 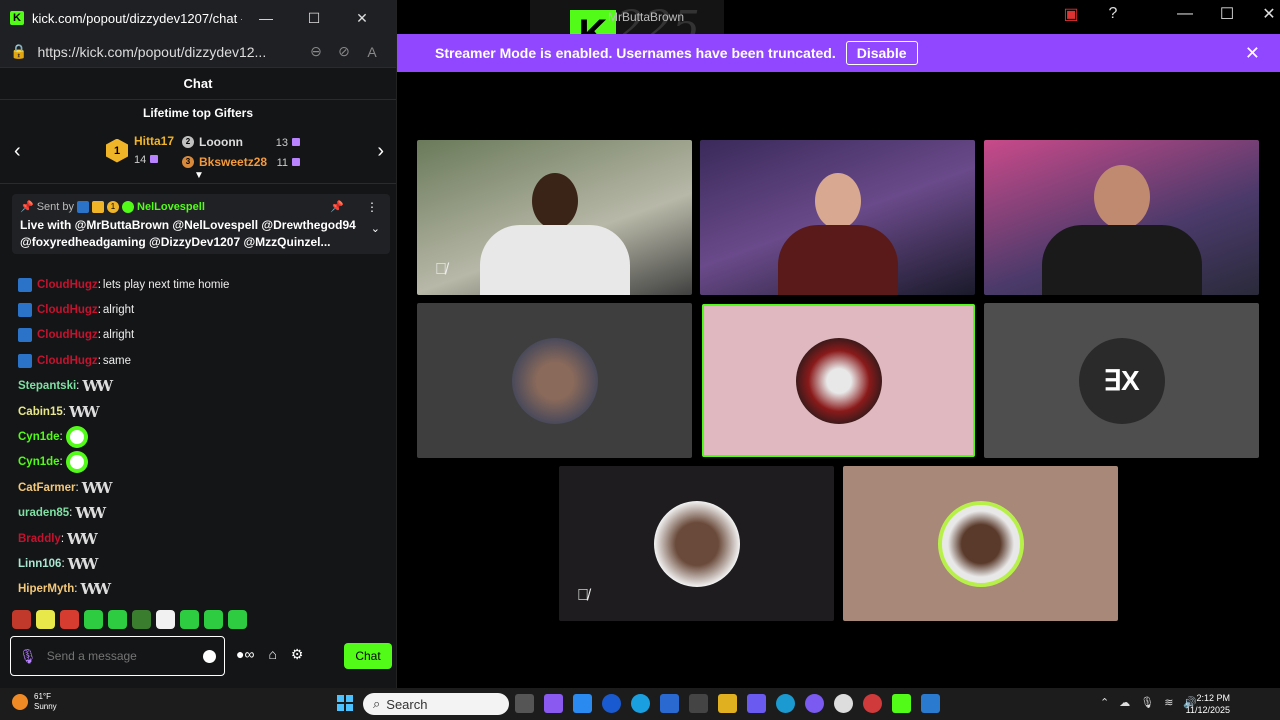 What do you see at coordinates (785, 703) in the screenshot?
I see `edge-icon` at bounding box center [785, 703].